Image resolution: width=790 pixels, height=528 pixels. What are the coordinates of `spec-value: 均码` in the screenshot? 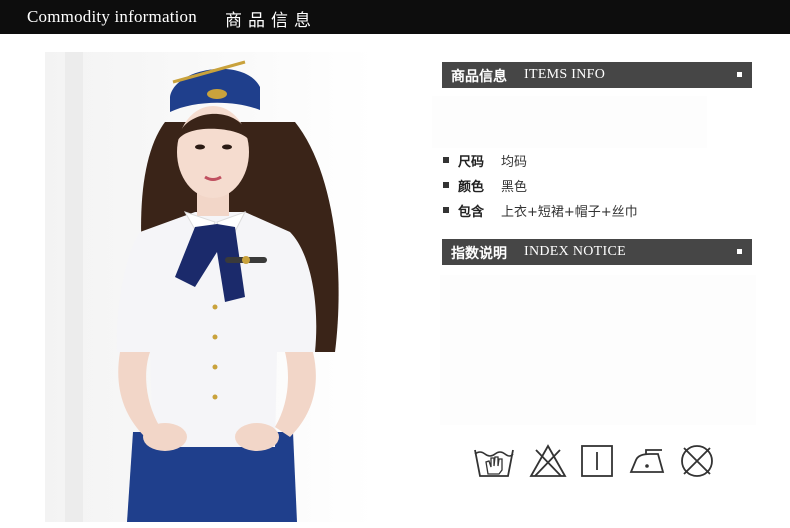 It's located at (514, 162).